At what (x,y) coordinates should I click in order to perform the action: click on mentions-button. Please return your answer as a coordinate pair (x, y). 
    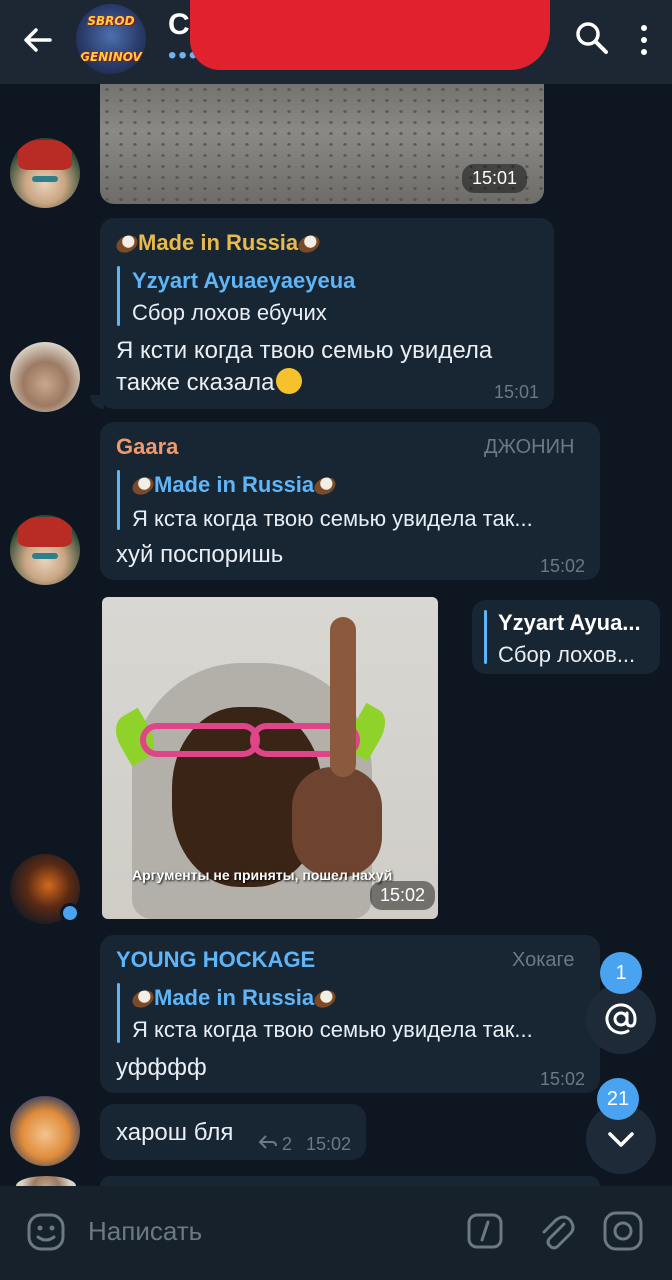
    Looking at the image, I should click on (621, 1019).